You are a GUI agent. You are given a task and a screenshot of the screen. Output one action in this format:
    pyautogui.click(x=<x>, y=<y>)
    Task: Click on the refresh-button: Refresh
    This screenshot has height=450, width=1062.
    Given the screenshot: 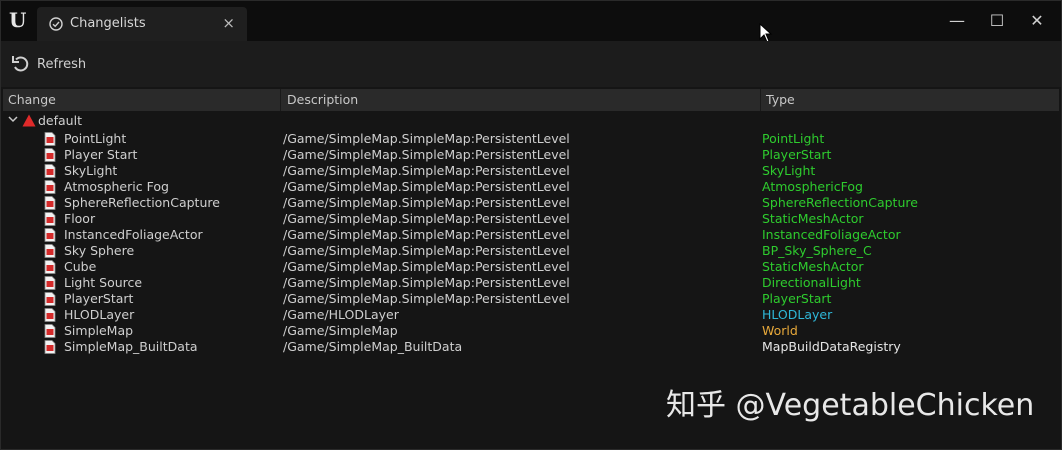 What is the action you would take?
    pyautogui.click(x=48, y=64)
    